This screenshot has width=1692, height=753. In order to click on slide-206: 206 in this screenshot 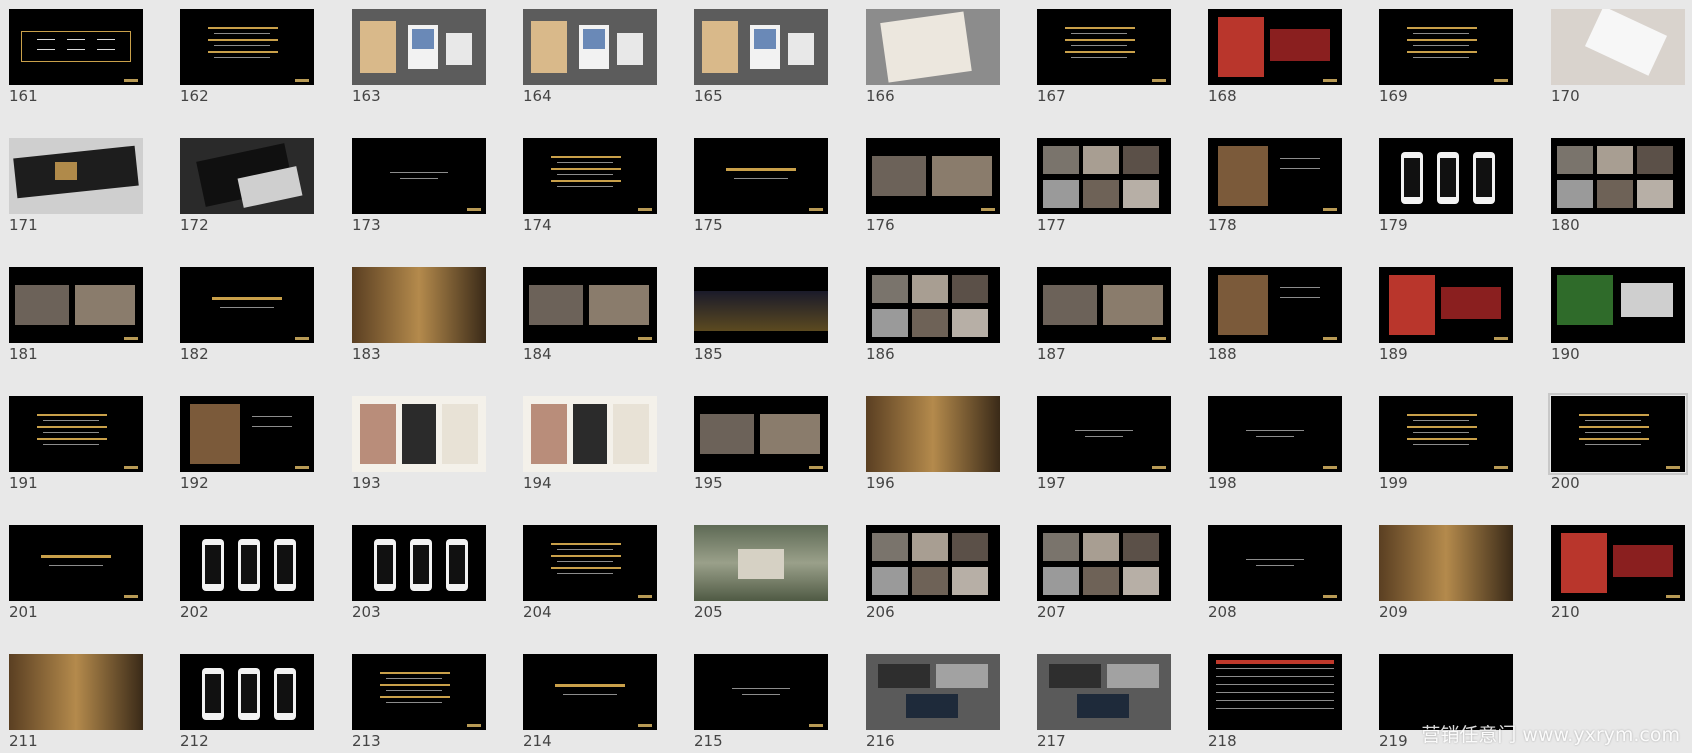, I will do `click(933, 573)`.